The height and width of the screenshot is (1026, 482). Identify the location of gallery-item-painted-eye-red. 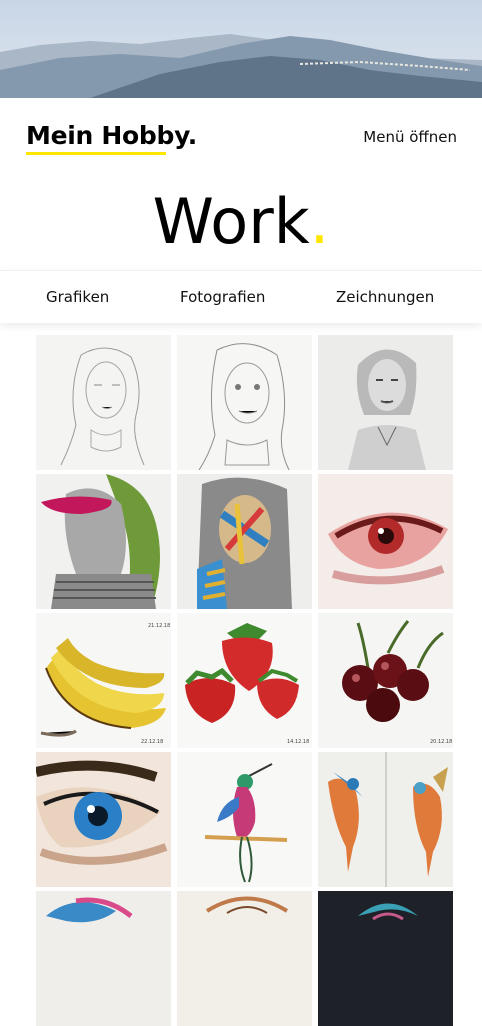
(385, 541).